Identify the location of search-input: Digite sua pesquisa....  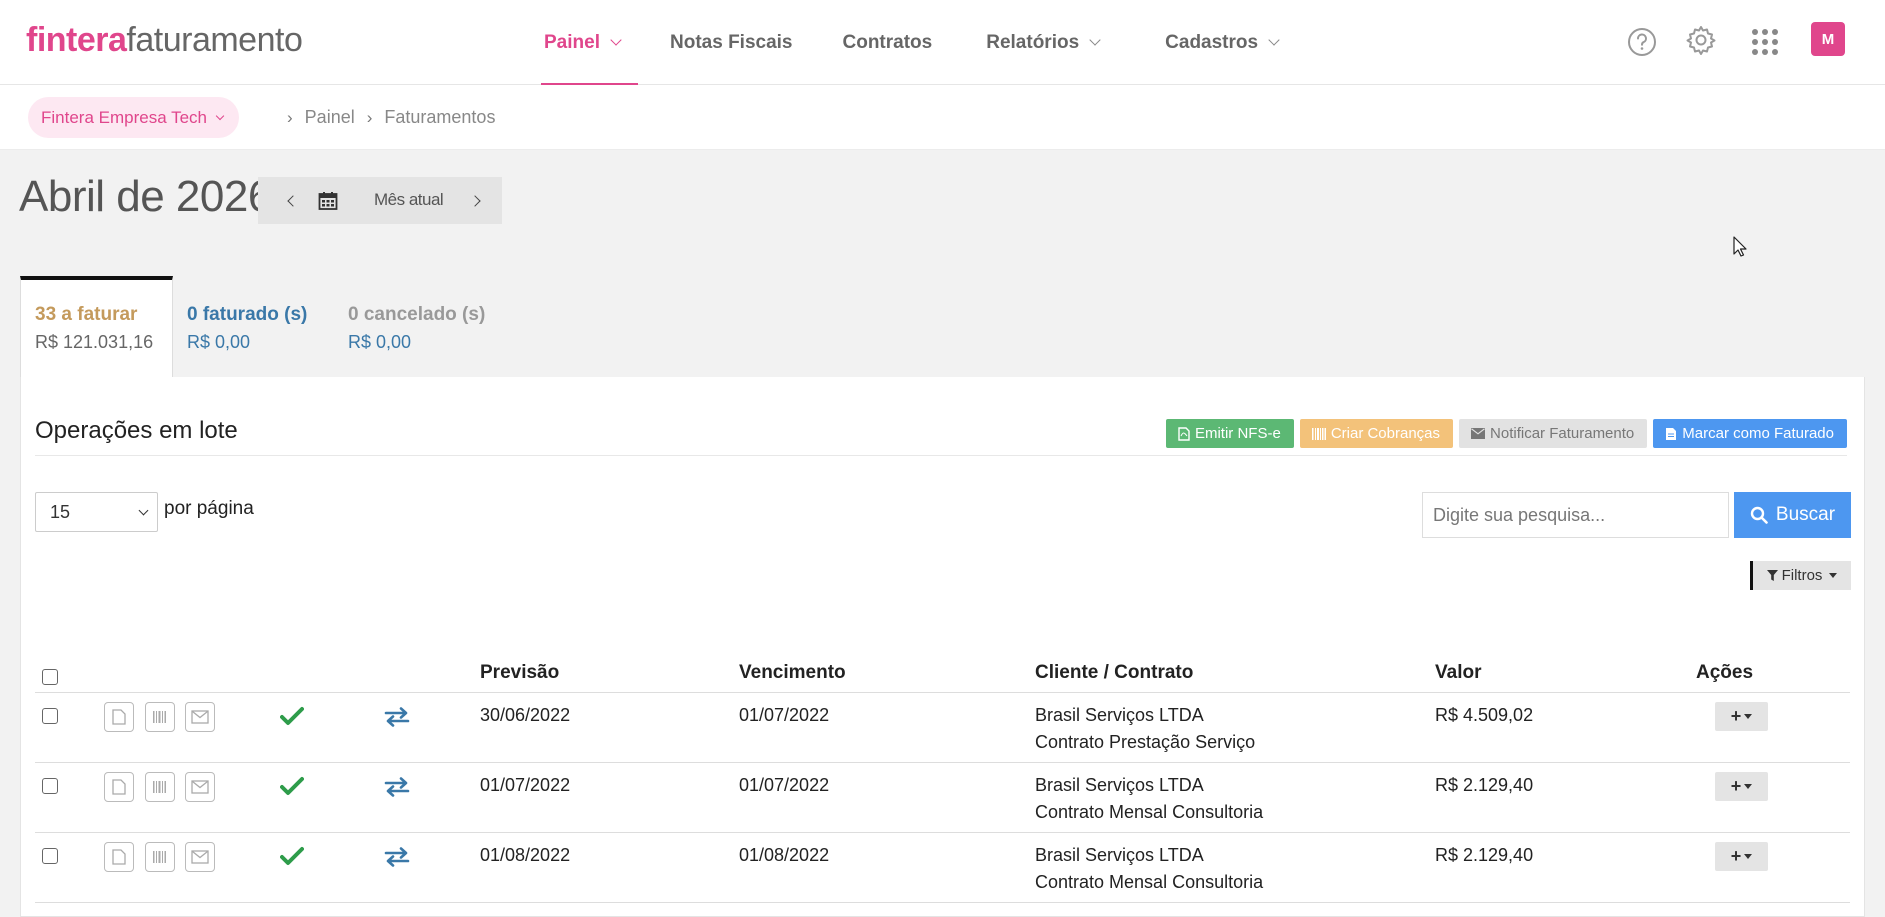
(1575, 515).